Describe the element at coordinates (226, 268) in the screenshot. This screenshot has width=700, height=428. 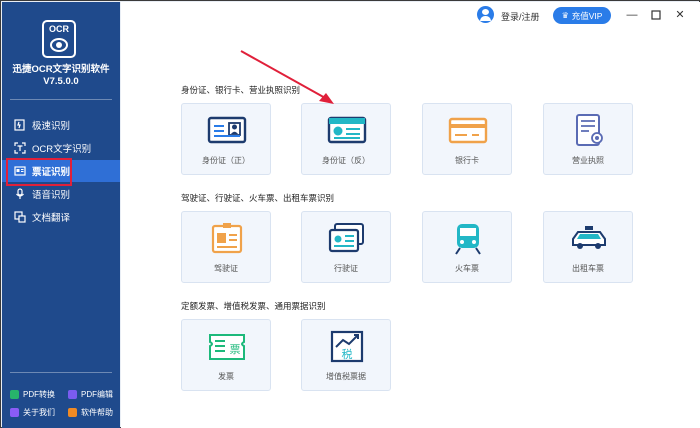
I see `card-label: 驾驶证` at that location.